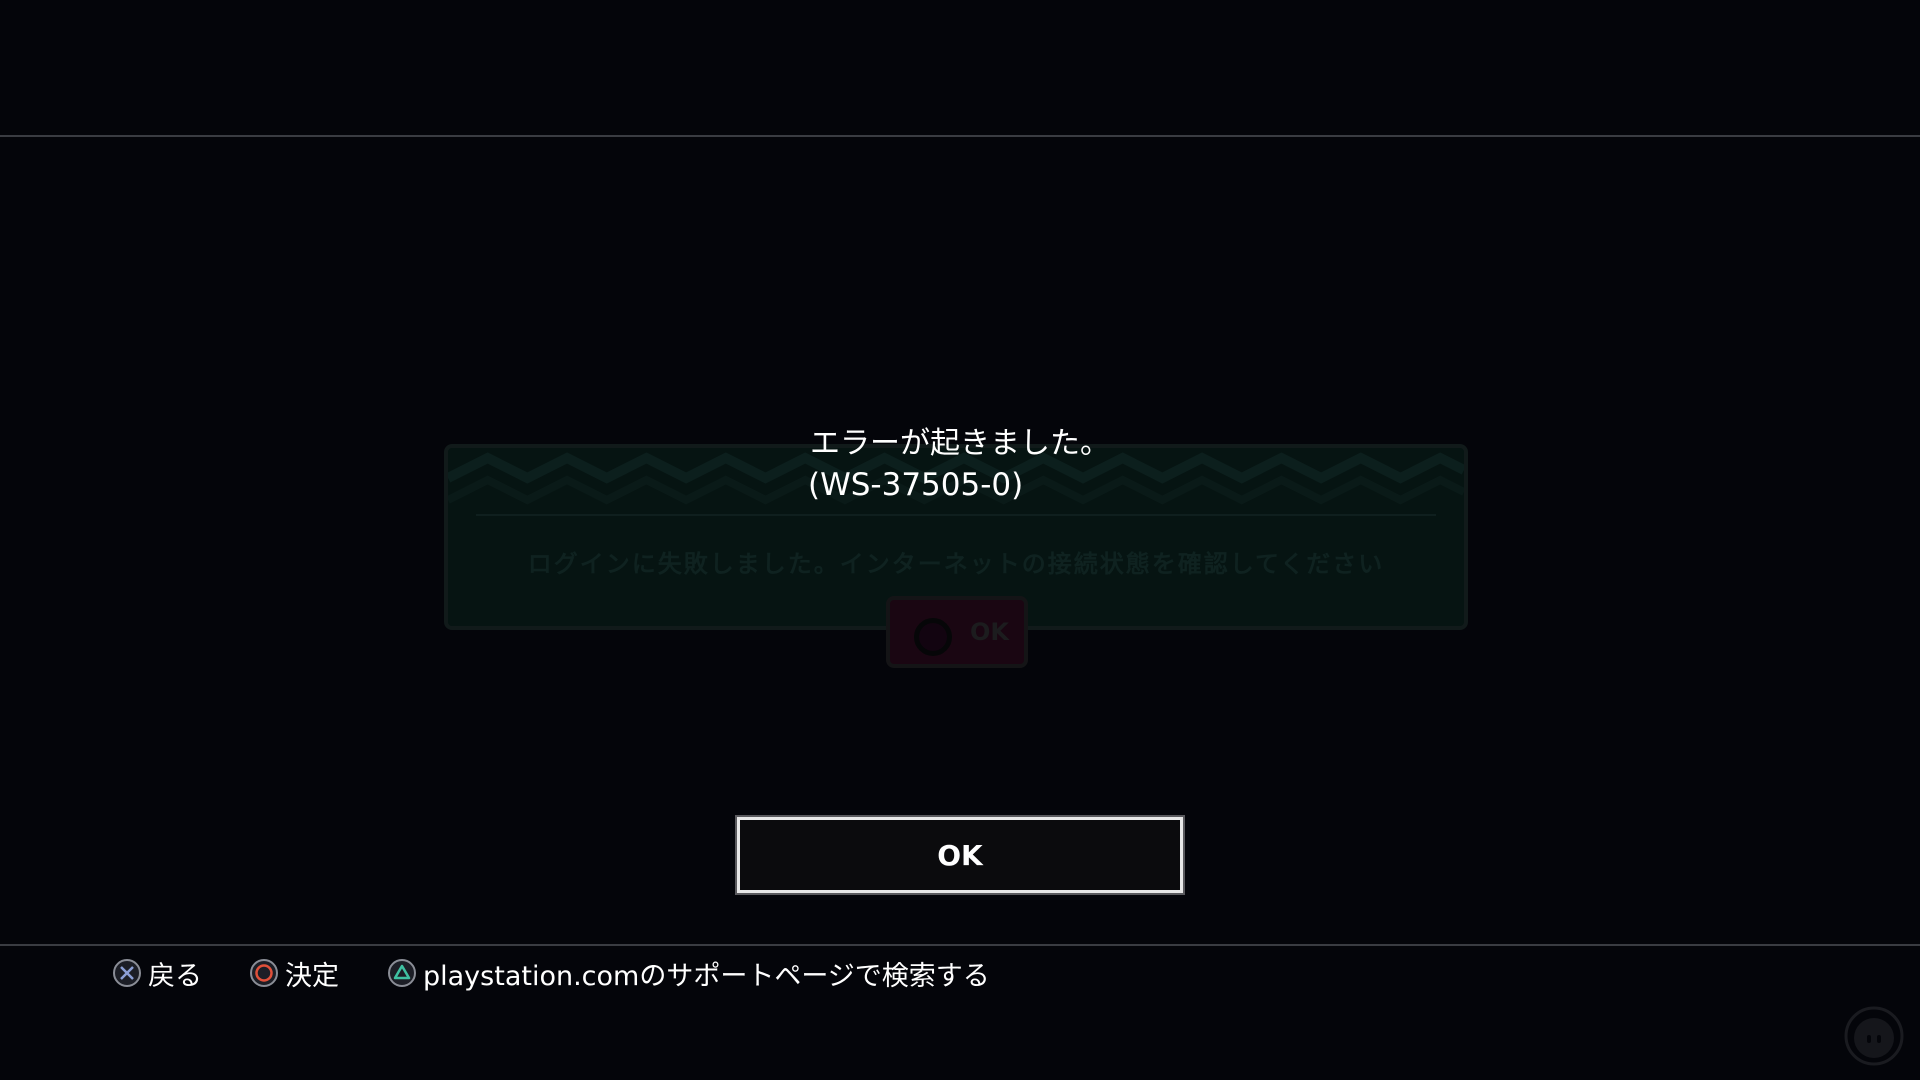 This screenshot has width=1920, height=1080. What do you see at coordinates (127, 973) in the screenshot?
I see `cross-button-icon` at bounding box center [127, 973].